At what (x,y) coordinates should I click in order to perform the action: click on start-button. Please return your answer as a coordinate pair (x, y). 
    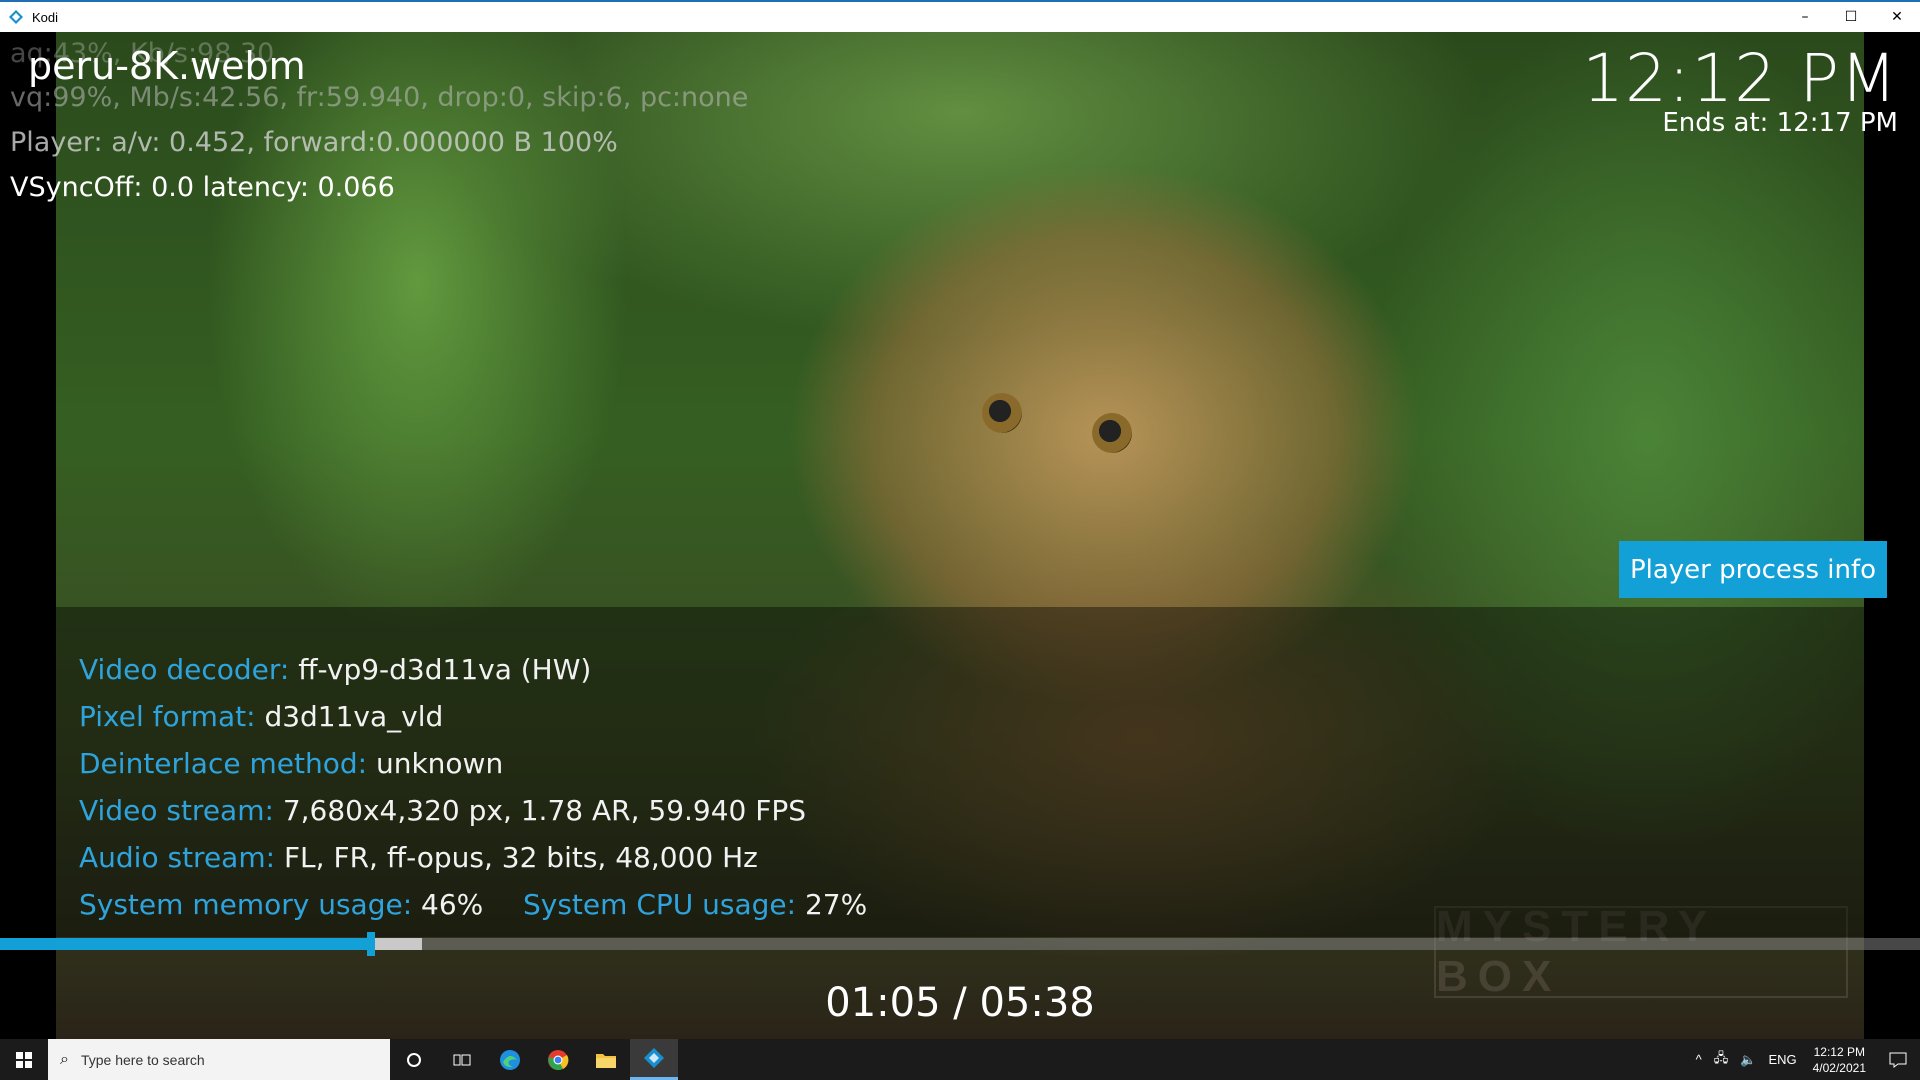
    Looking at the image, I should click on (24, 1059).